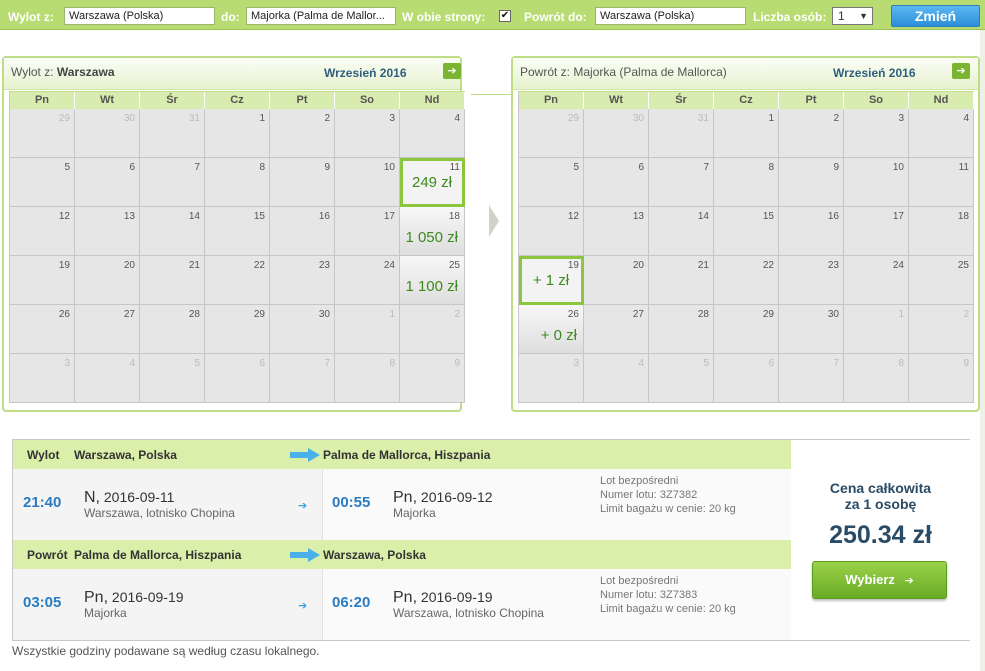 This screenshot has width=985, height=671. What do you see at coordinates (876, 280) in the screenshot?
I see `calendar-day: 24` at bounding box center [876, 280].